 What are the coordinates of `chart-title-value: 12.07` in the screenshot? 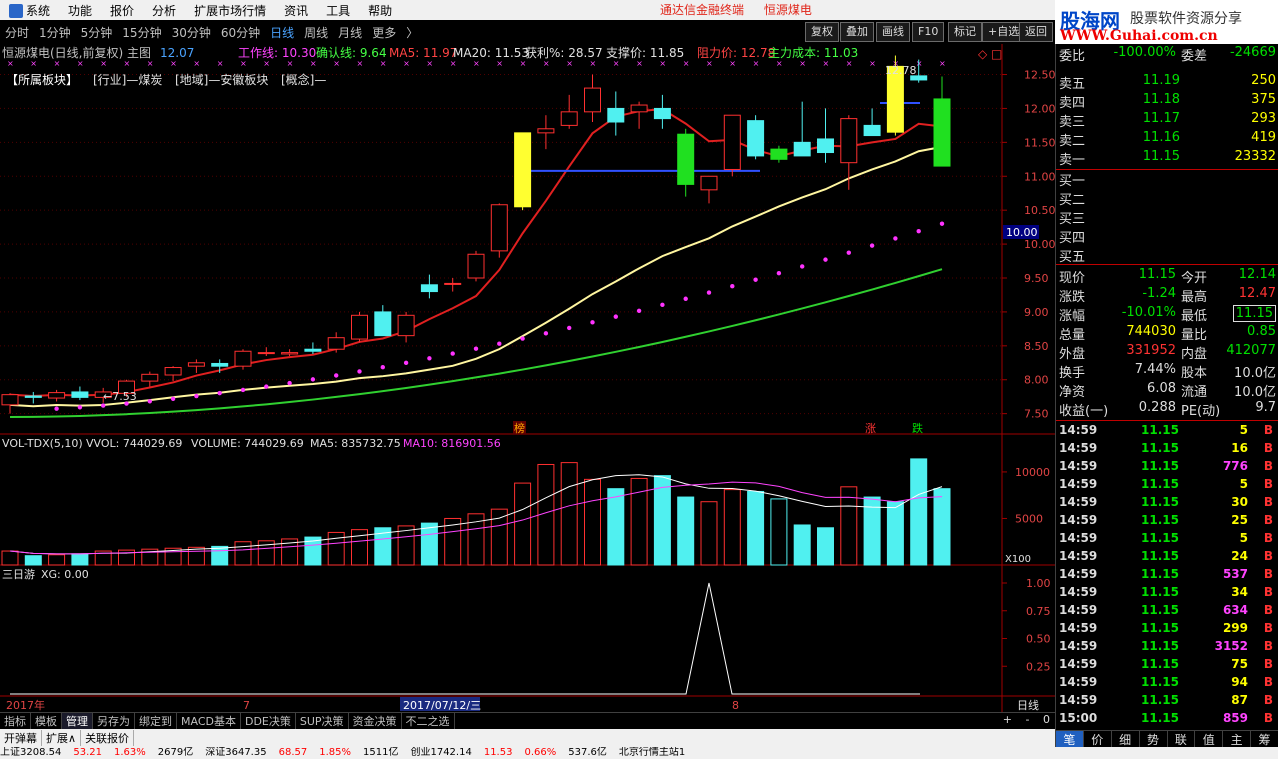 It's located at (177, 53).